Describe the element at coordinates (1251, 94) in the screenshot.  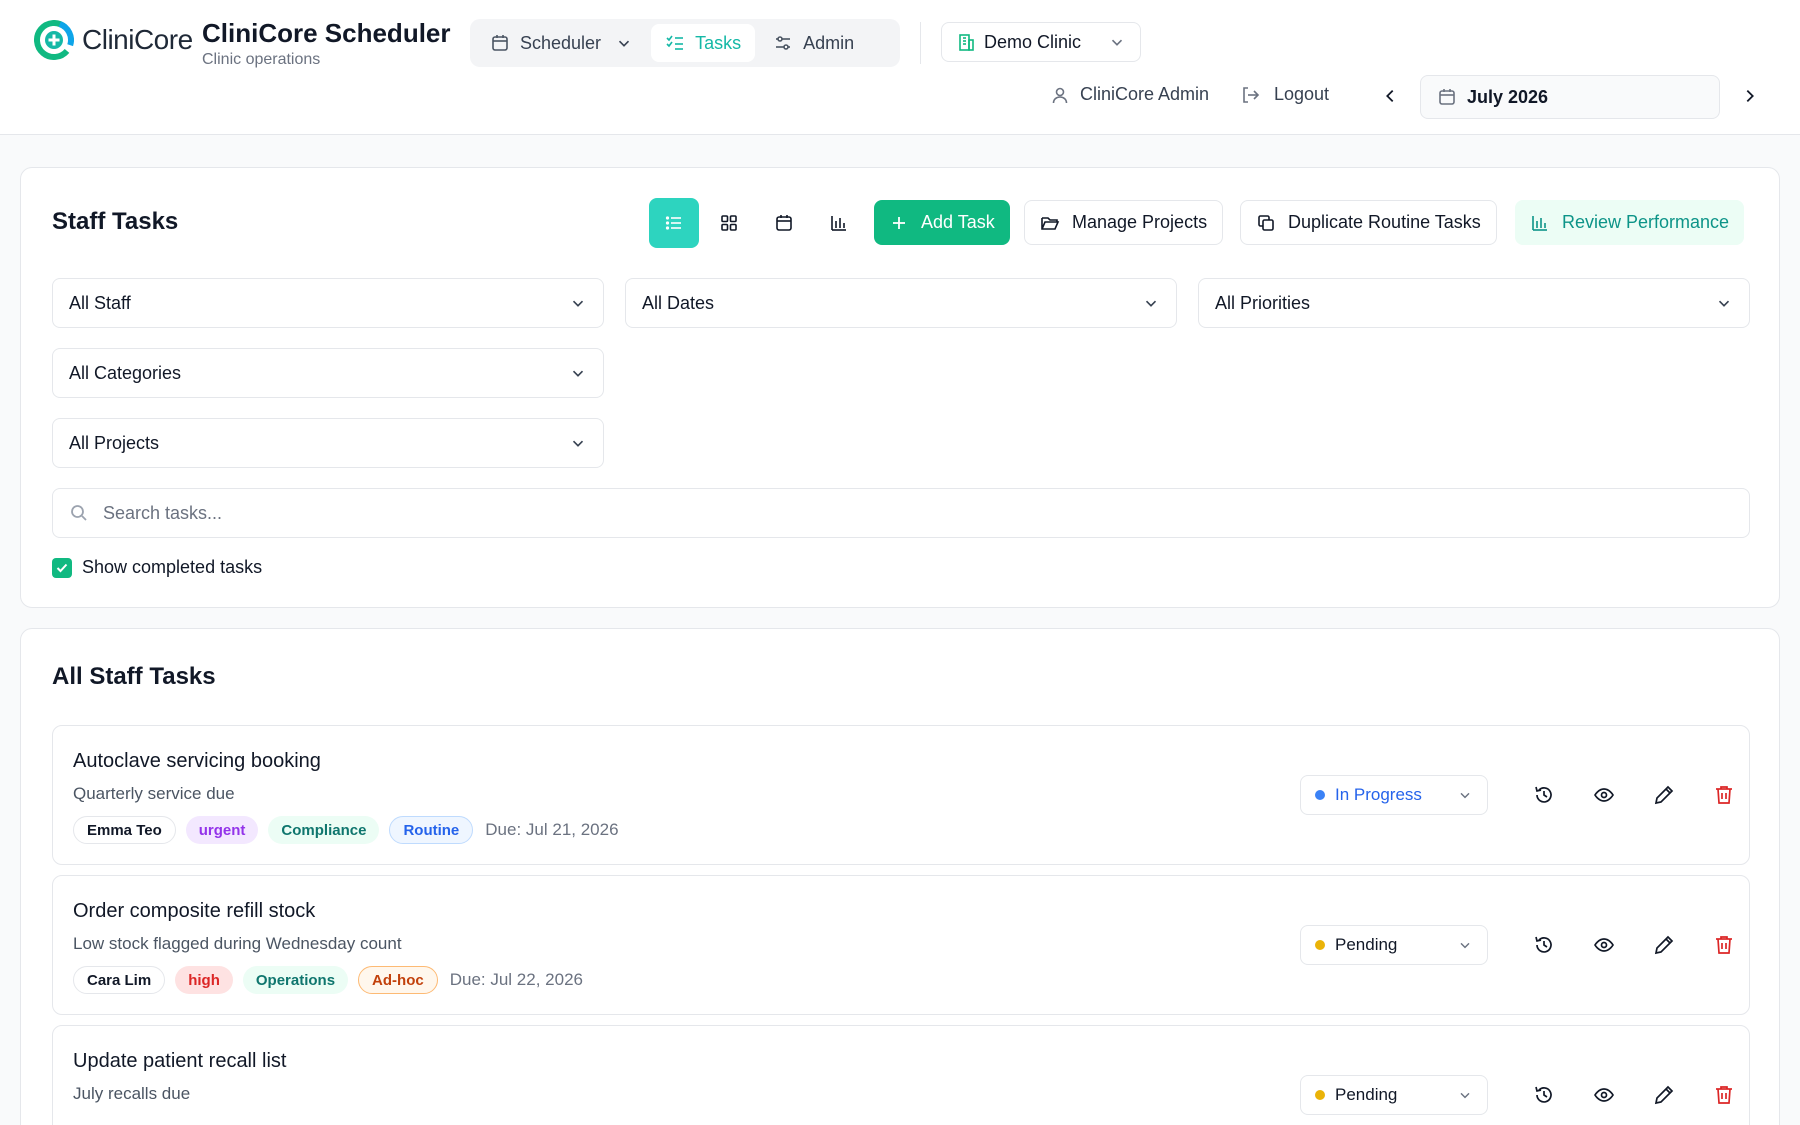
I see `logout-icon` at that location.